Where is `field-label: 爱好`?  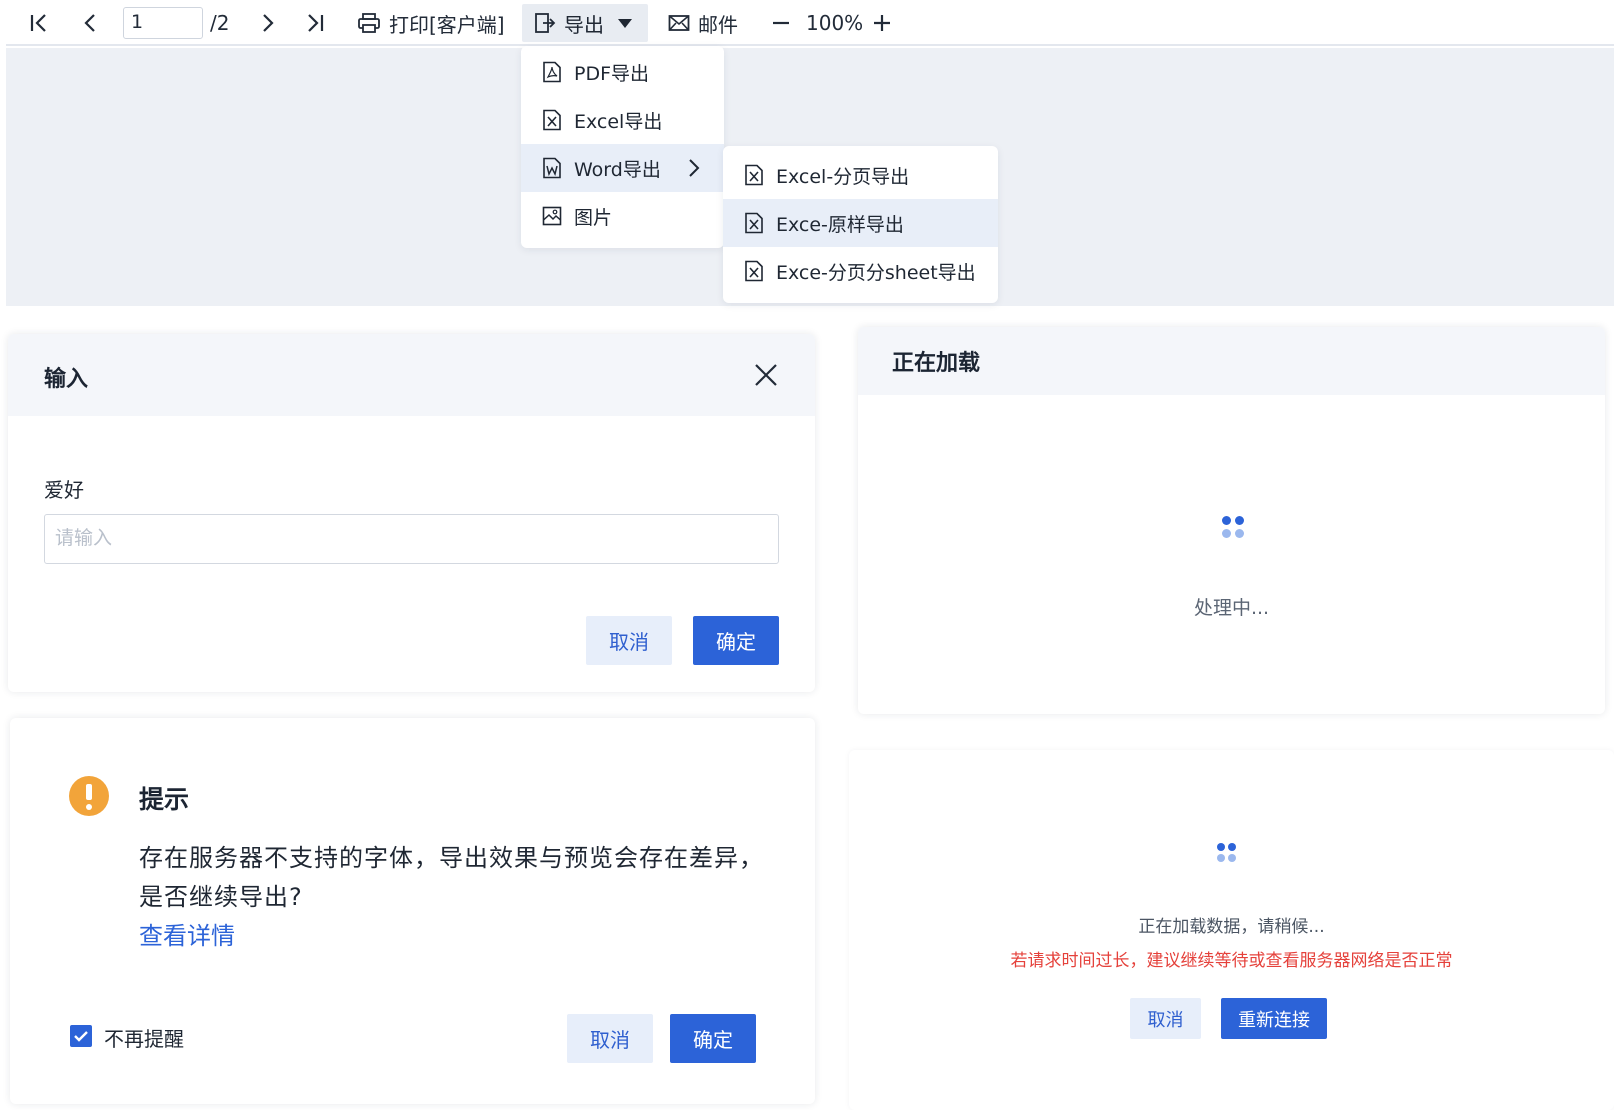 field-label: 爱好 is located at coordinates (64, 490).